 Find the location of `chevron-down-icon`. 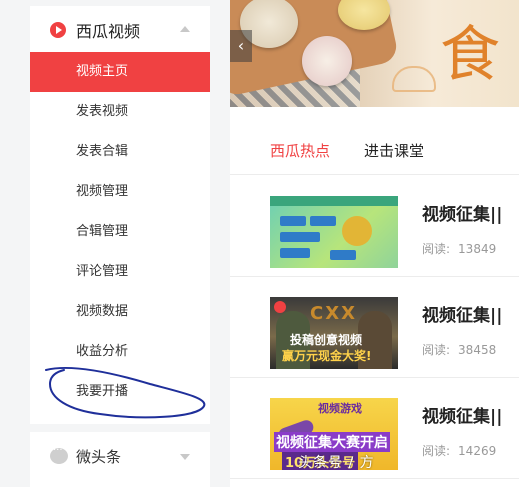

chevron-down-icon is located at coordinates (185, 457).